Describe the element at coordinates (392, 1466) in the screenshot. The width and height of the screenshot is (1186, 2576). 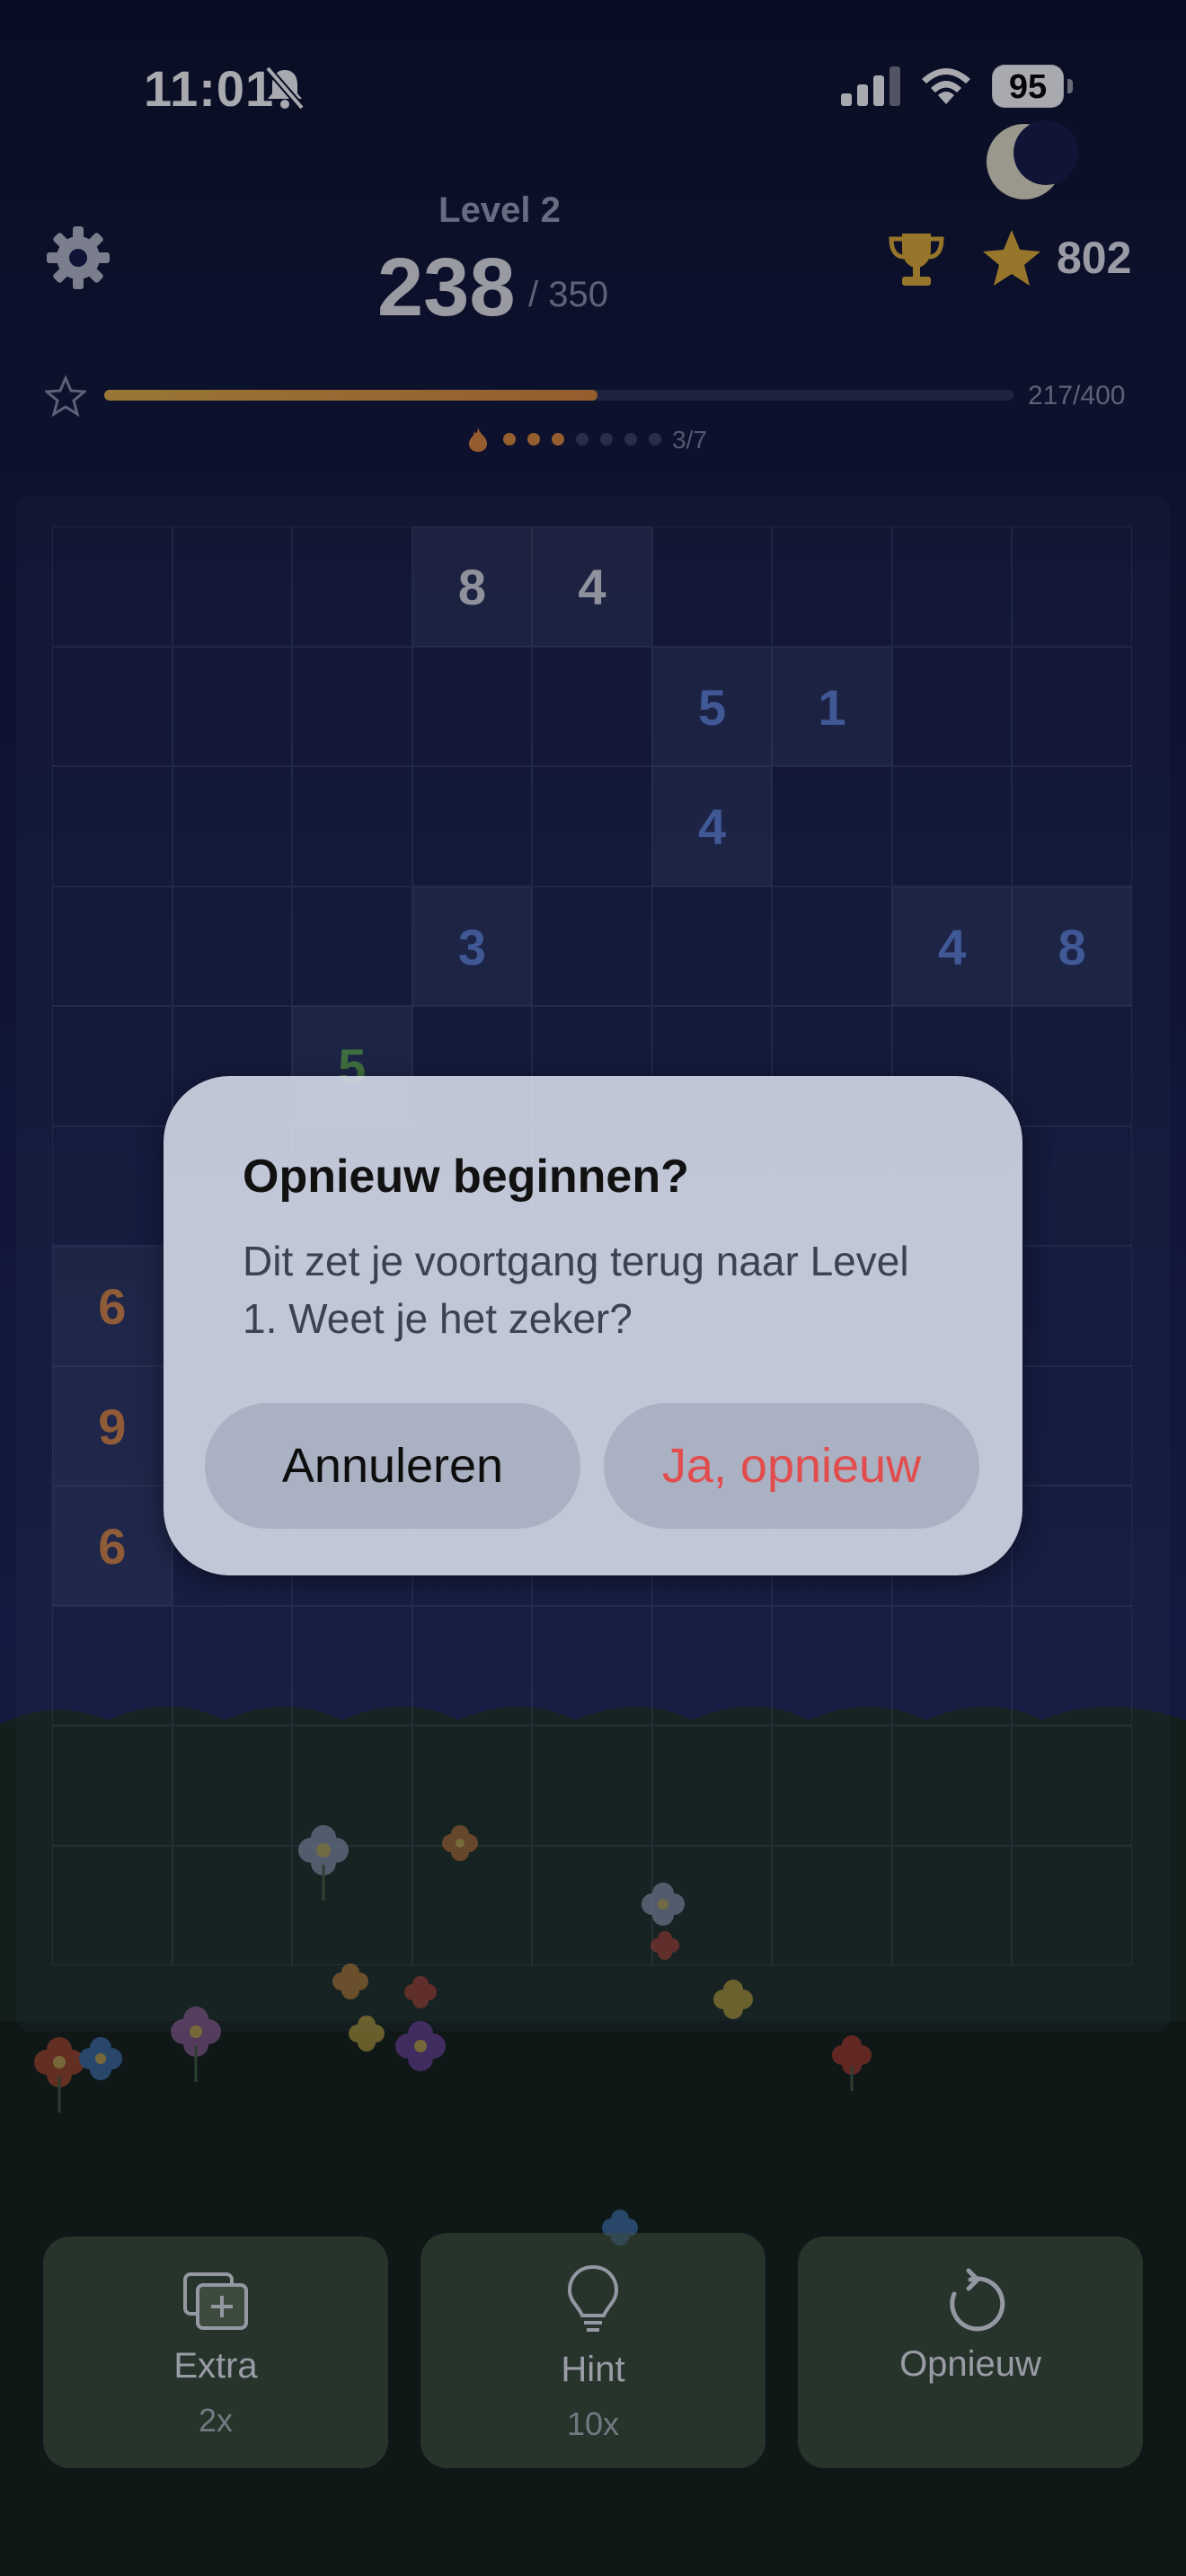
I see `cancel-button: Annuleren` at that location.